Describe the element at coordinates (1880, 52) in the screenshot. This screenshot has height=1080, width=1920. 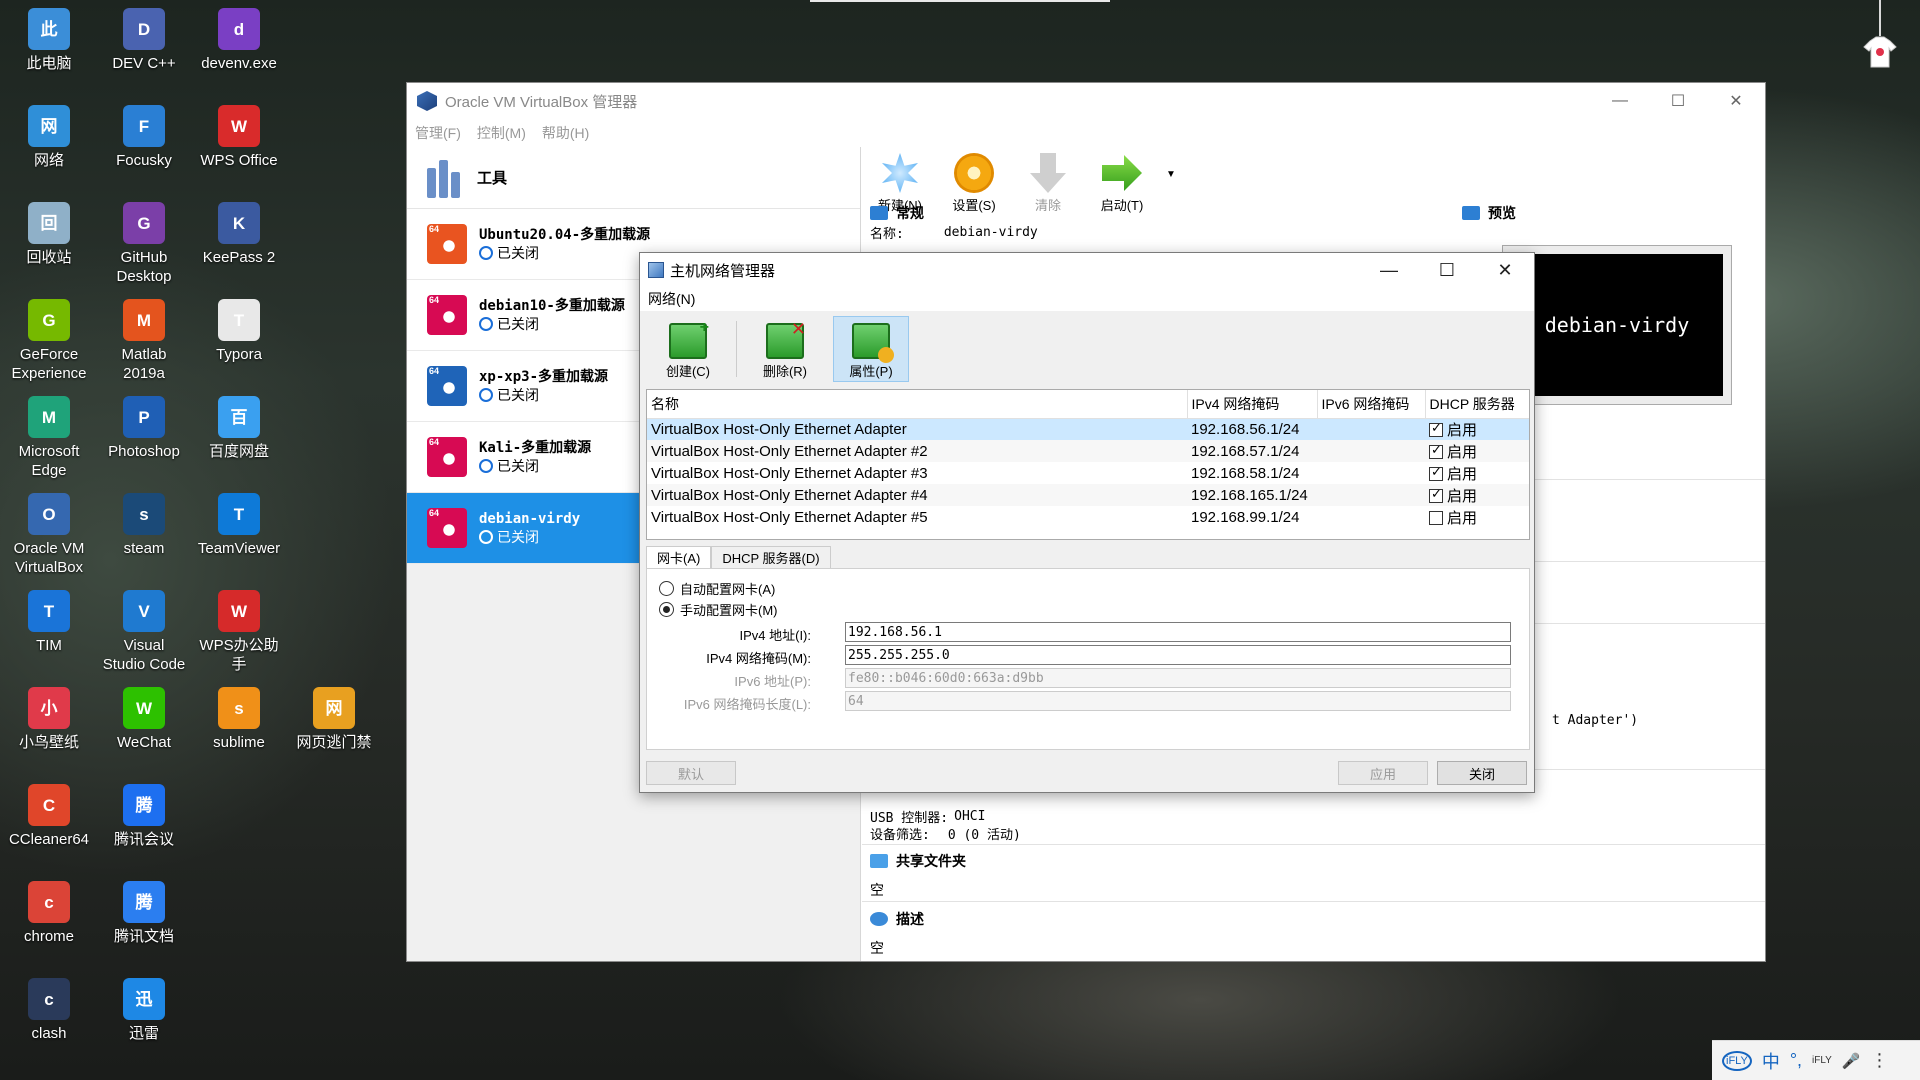
I see `mascot-icon` at that location.